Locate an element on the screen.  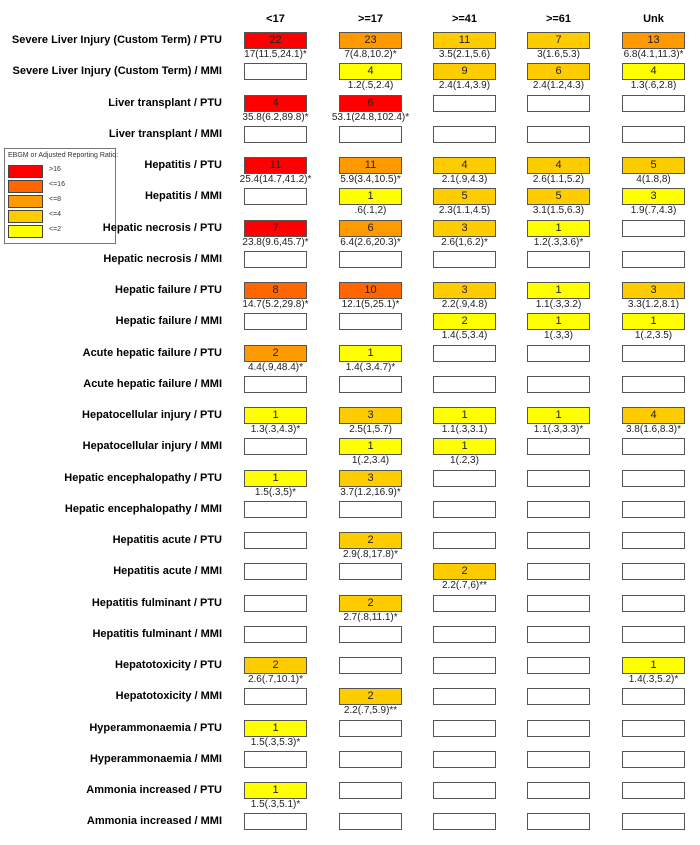
cell-statistic: 2.4(1.4,3.9) is located at coordinates (464, 85).